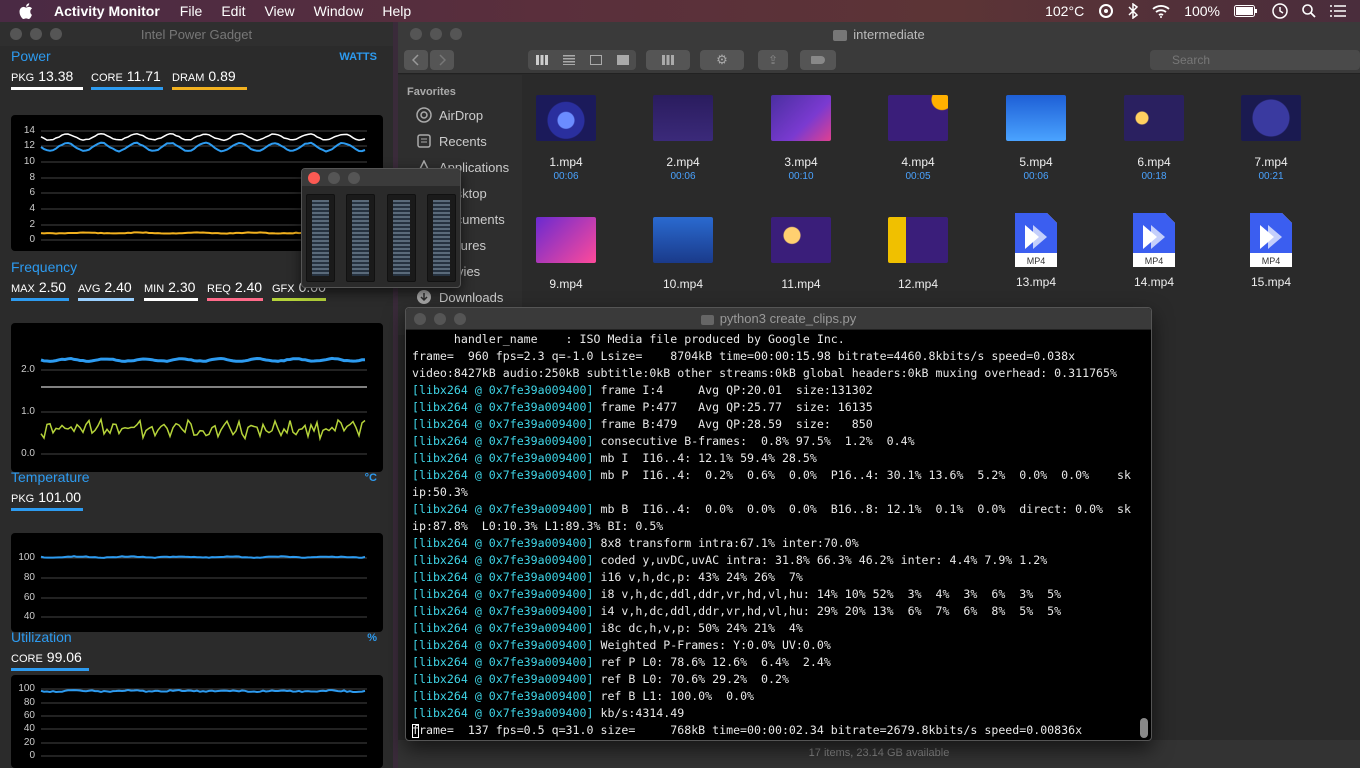 The image size is (1360, 768). I want to click on sidebar-heading: Favorites, so click(431, 92).